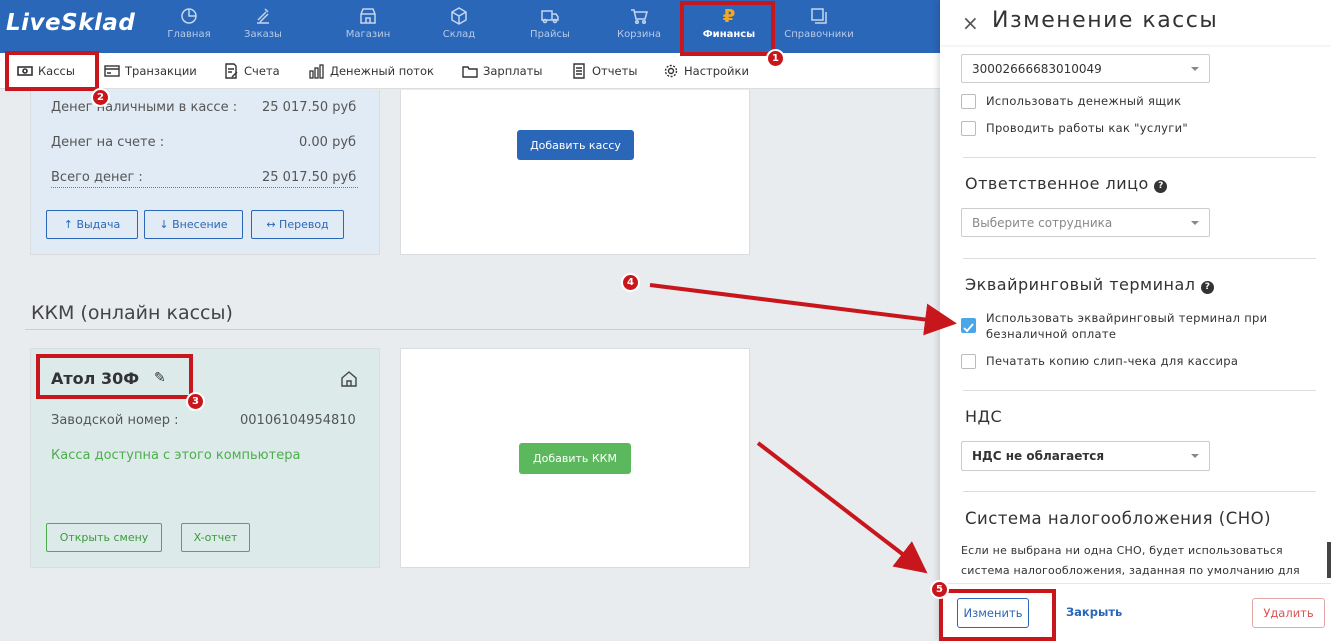 The width and height of the screenshot is (1331, 641). What do you see at coordinates (819, 34) in the screenshot?
I see `nav-label: Справочники` at bounding box center [819, 34].